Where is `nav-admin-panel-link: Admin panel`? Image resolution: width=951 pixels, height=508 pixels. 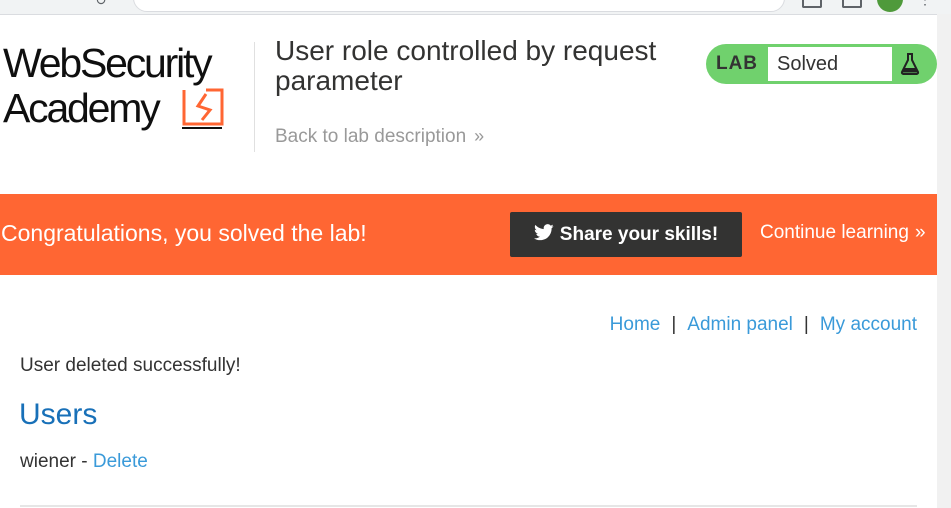
nav-admin-panel-link: Admin panel is located at coordinates (740, 324).